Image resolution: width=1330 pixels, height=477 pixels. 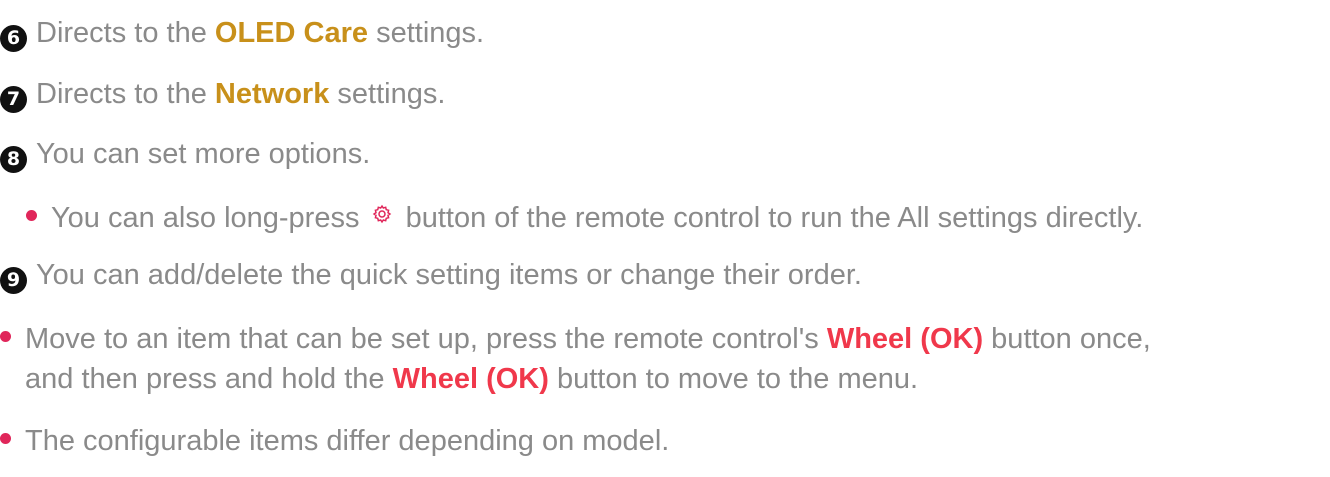 I want to click on number-badge: 9, so click(x=13, y=280).